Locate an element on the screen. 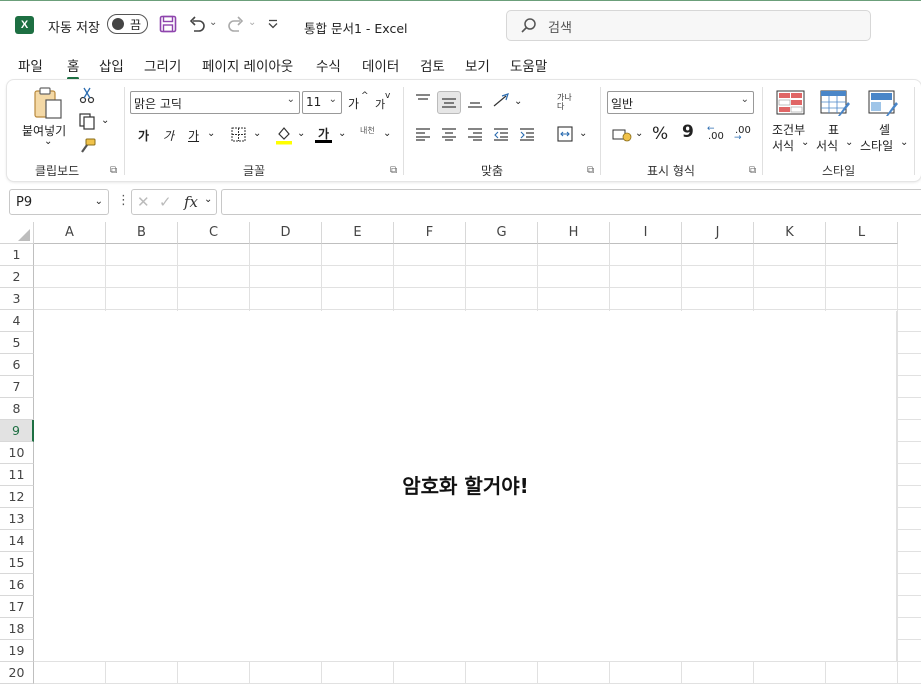 Image resolution: width=921 pixels, height=686 pixels. redo-icon is located at coordinates (236, 24).